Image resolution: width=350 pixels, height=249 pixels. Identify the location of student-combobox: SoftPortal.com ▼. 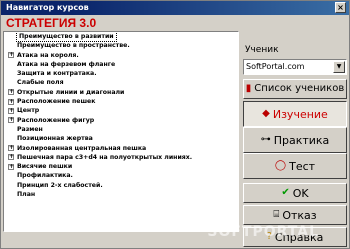
(295, 67).